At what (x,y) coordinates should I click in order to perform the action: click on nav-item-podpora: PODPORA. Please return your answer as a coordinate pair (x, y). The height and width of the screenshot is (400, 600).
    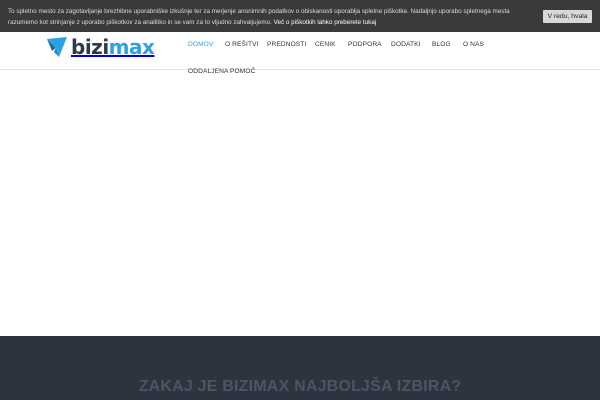
    Looking at the image, I should click on (365, 44).